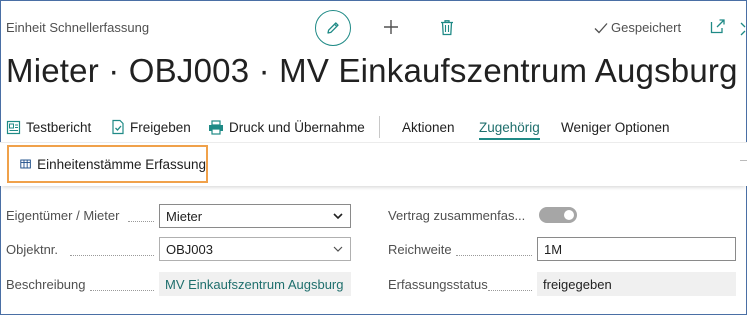 The width and height of the screenshot is (747, 315). I want to click on trash-icon, so click(447, 27).